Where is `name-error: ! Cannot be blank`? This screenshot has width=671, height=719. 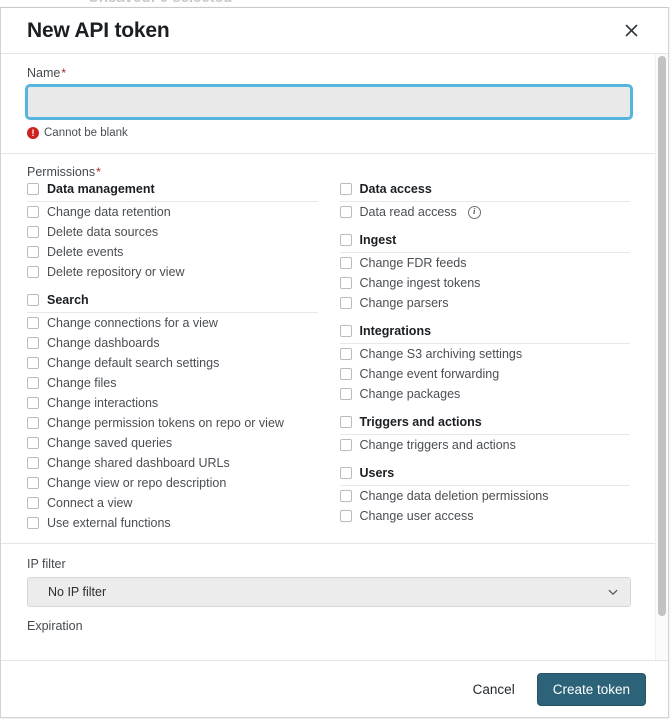 name-error: ! Cannot be blank is located at coordinates (328, 133).